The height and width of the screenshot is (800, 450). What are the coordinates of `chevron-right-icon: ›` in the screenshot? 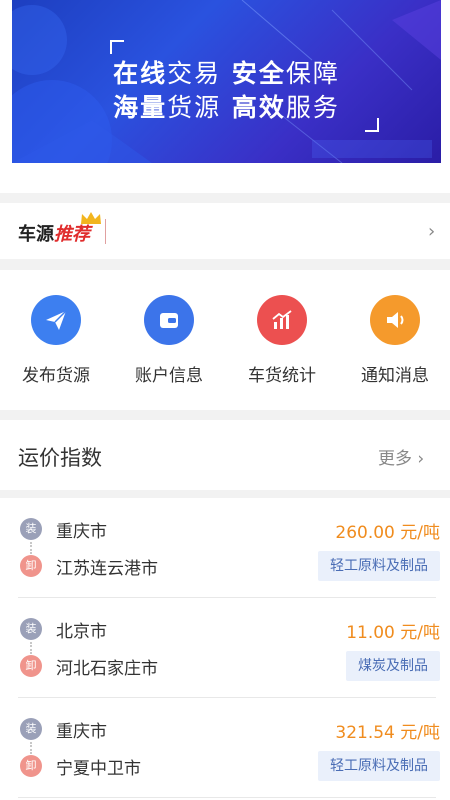 It's located at (431, 231).